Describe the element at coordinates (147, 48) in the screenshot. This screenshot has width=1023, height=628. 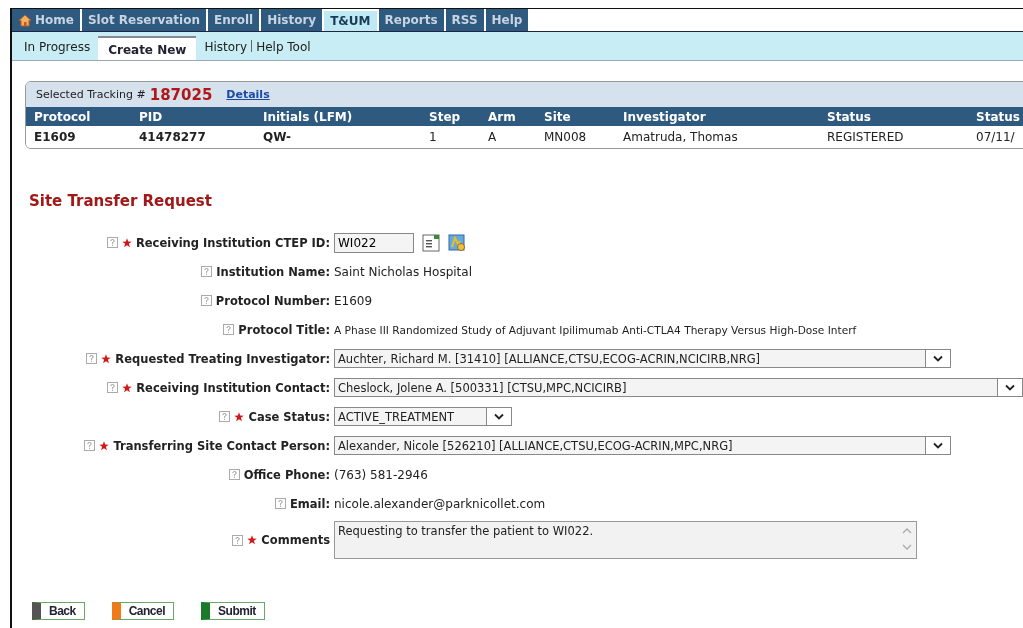
I see `sub-tab: Create New` at that location.